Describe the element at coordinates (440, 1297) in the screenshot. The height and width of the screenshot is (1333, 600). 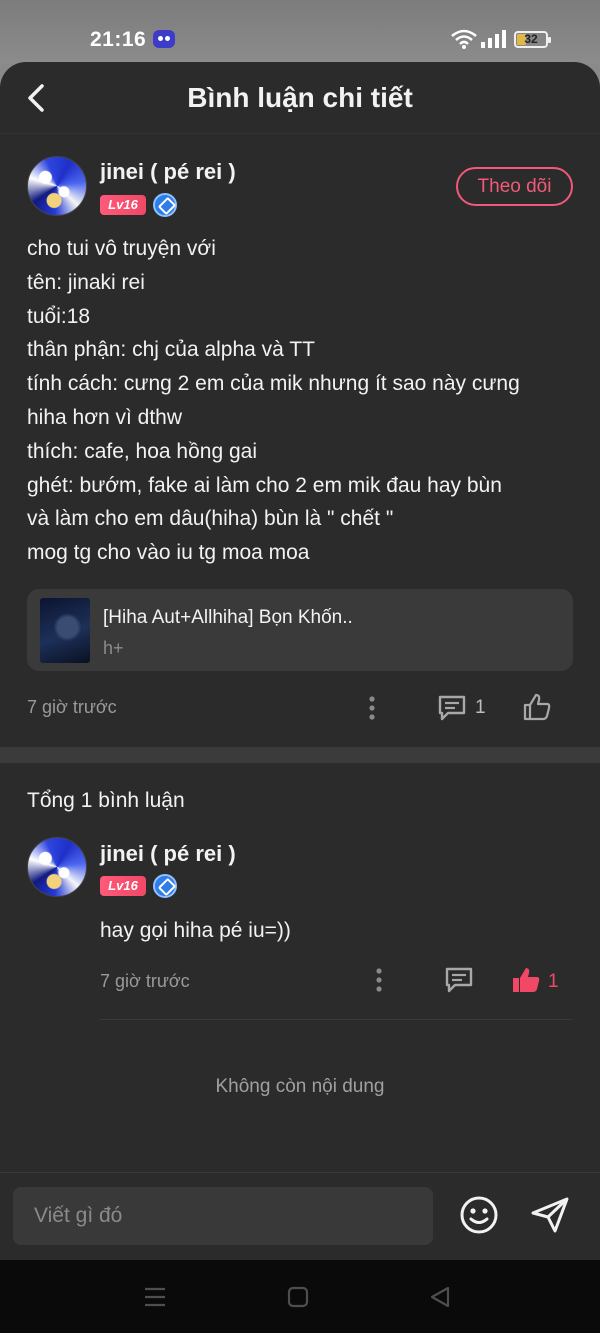
I see `back-nav-icon` at that location.